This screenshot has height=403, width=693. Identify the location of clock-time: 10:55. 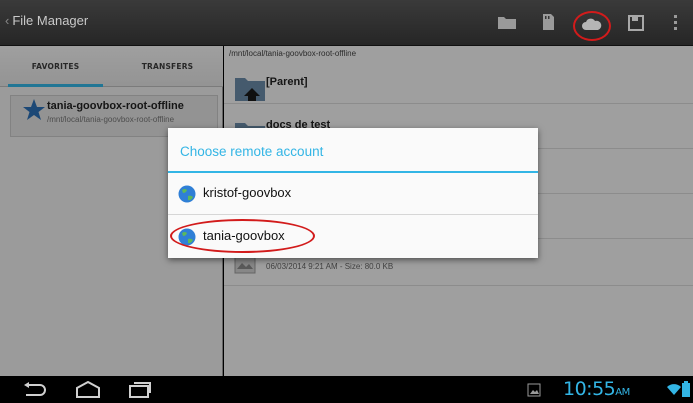
(589, 389).